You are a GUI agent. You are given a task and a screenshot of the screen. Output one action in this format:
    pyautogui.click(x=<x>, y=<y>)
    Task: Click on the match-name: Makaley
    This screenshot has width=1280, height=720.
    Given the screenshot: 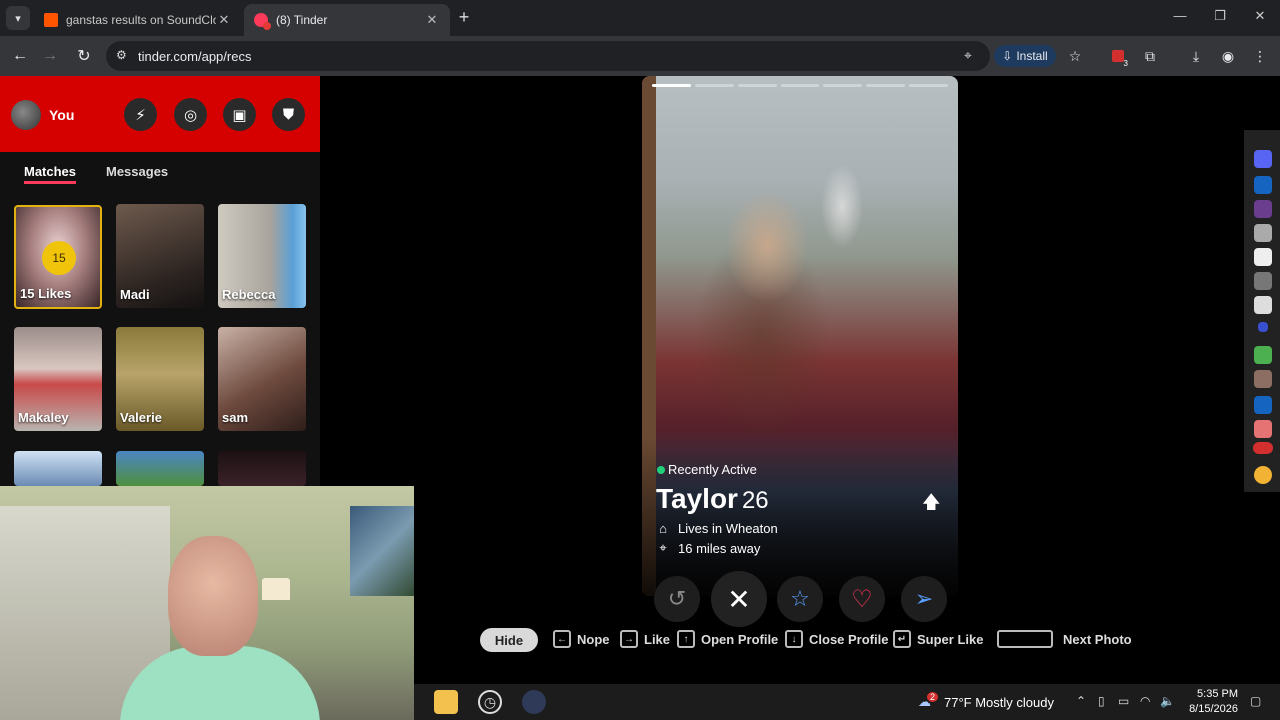 What is the action you would take?
    pyautogui.click(x=43, y=417)
    